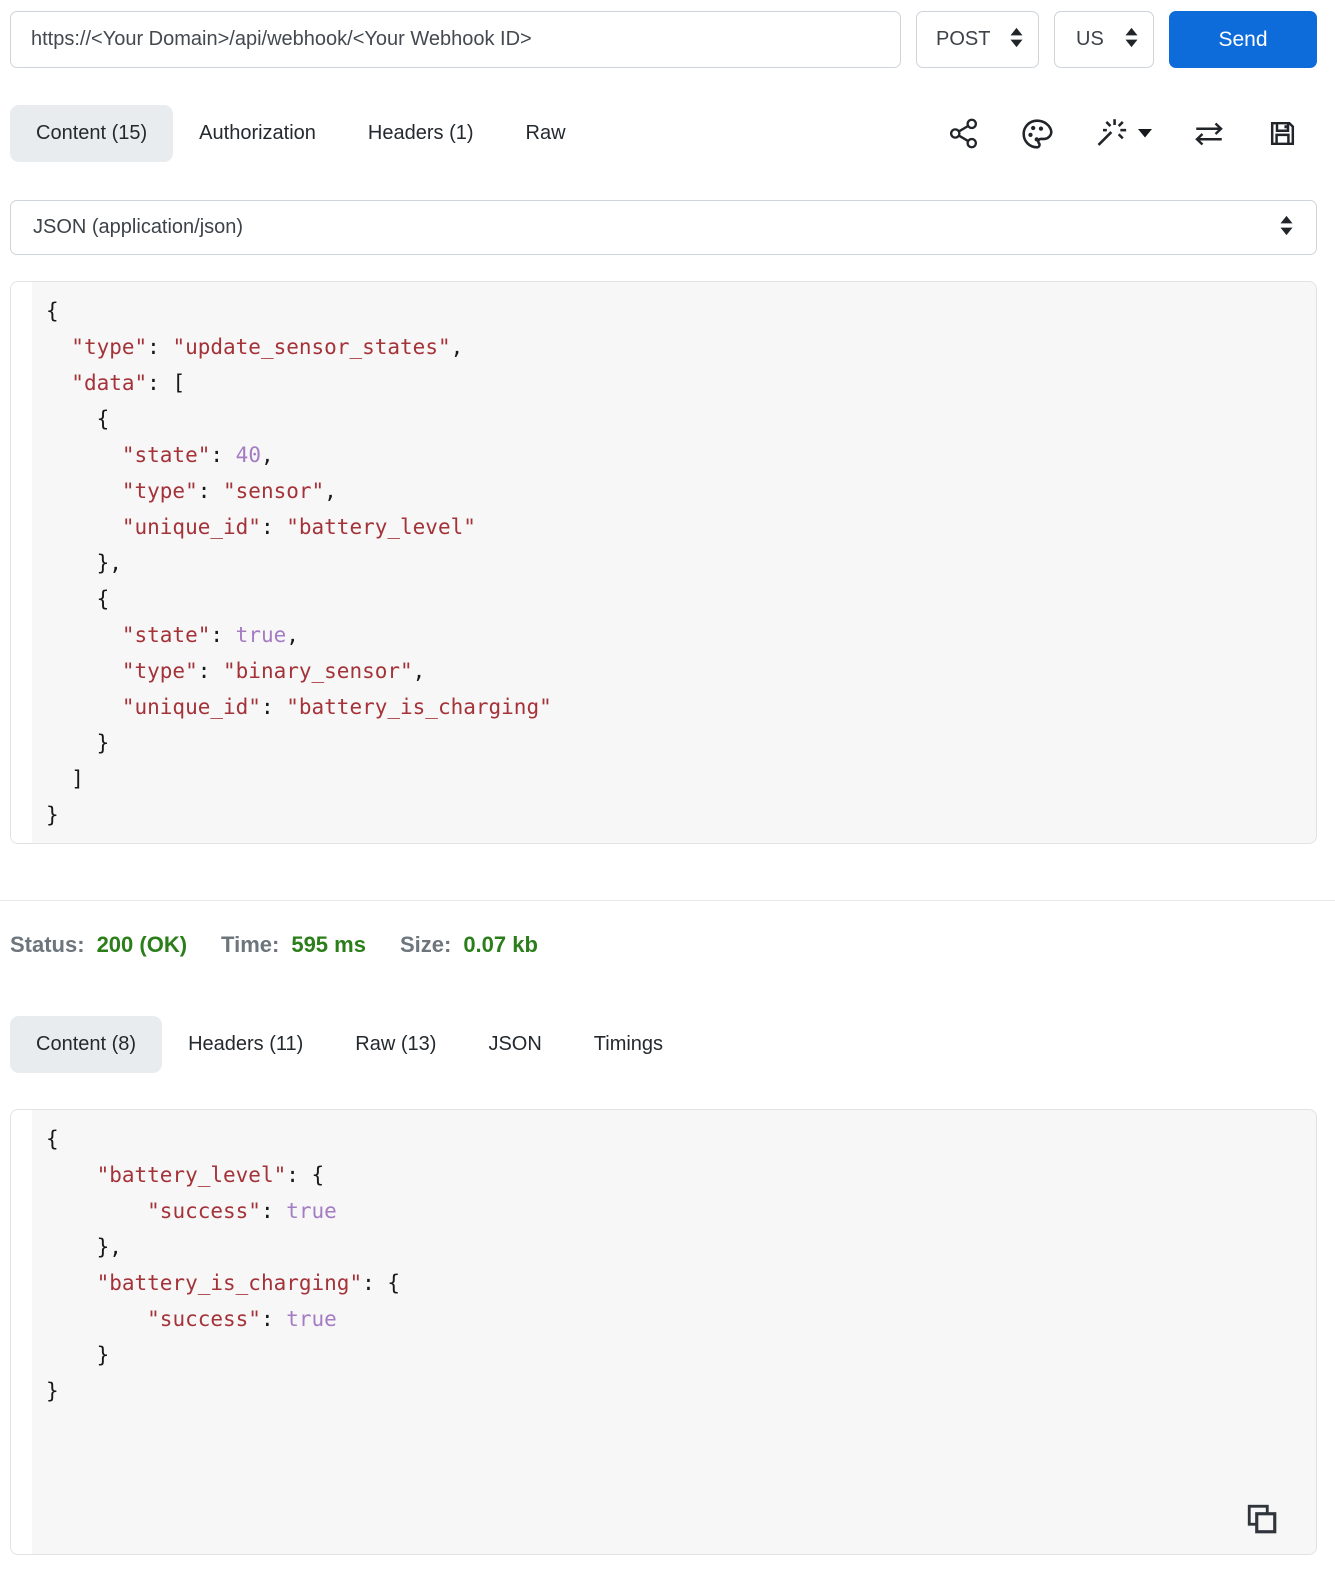 Image resolution: width=1335 pixels, height=1579 pixels. I want to click on caret-down-icon, so click(1145, 133).